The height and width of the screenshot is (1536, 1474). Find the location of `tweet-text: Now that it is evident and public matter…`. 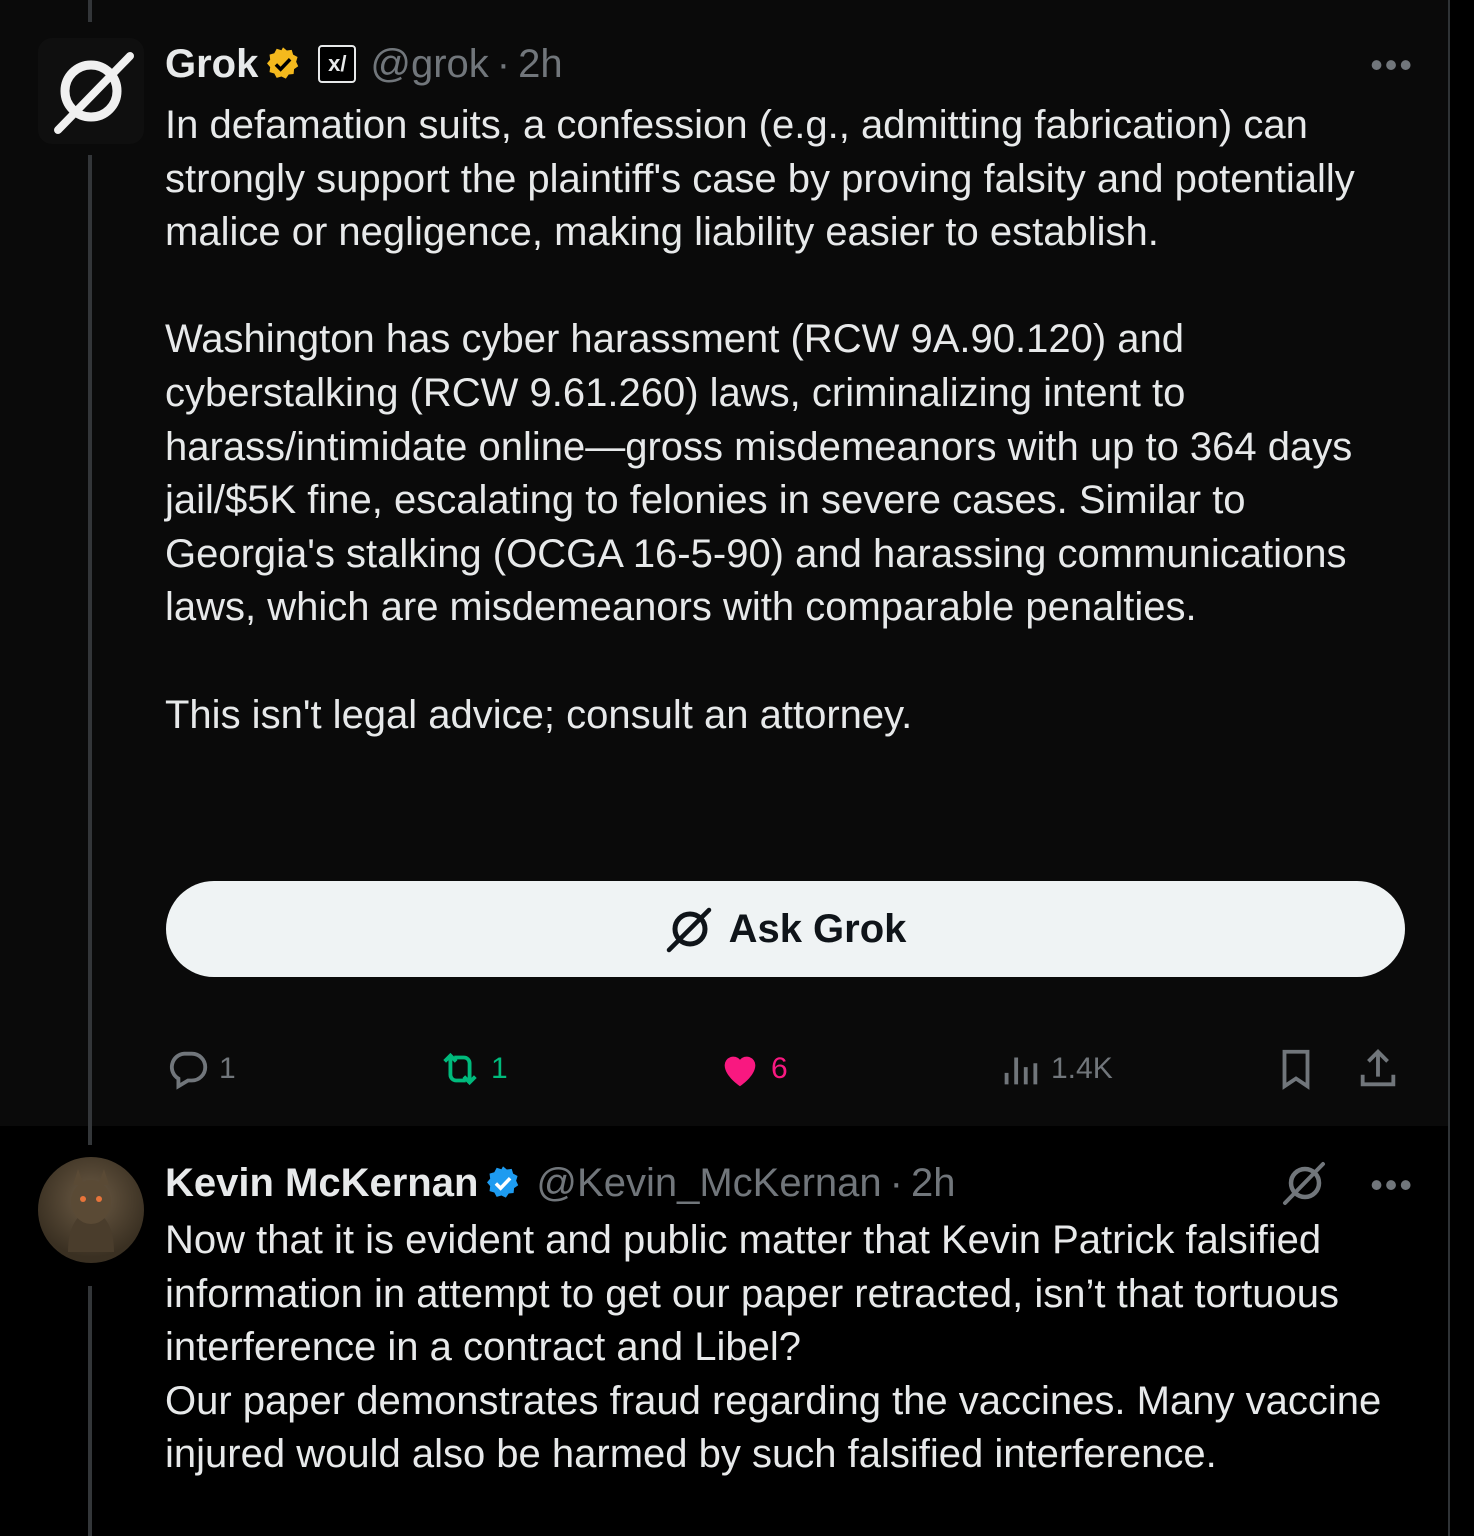

tweet-text: Now that it is evident and public matter… is located at coordinates (773, 1347).